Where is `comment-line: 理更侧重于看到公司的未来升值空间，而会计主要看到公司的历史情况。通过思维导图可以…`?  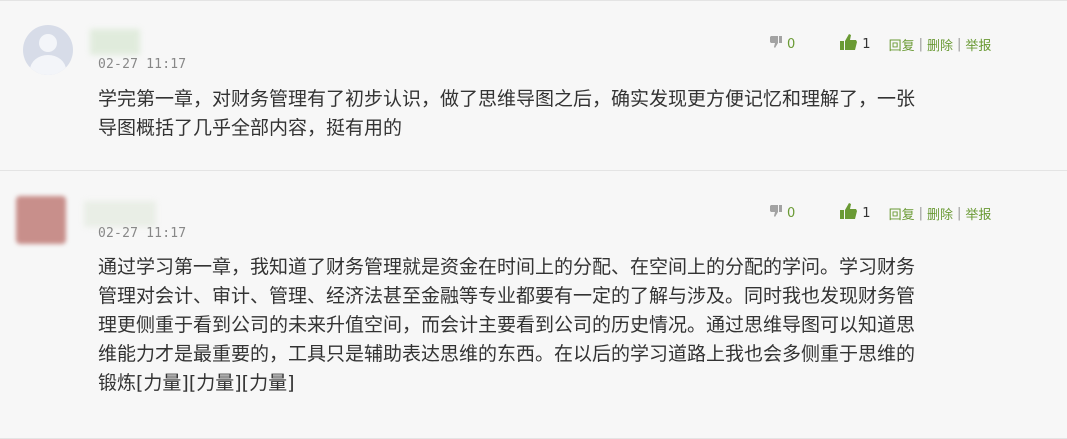 comment-line: 理更侧重于看到公司的未来升值空间，而会计主要看到公司的历史情况。通过思维导图可以… is located at coordinates (507, 325).